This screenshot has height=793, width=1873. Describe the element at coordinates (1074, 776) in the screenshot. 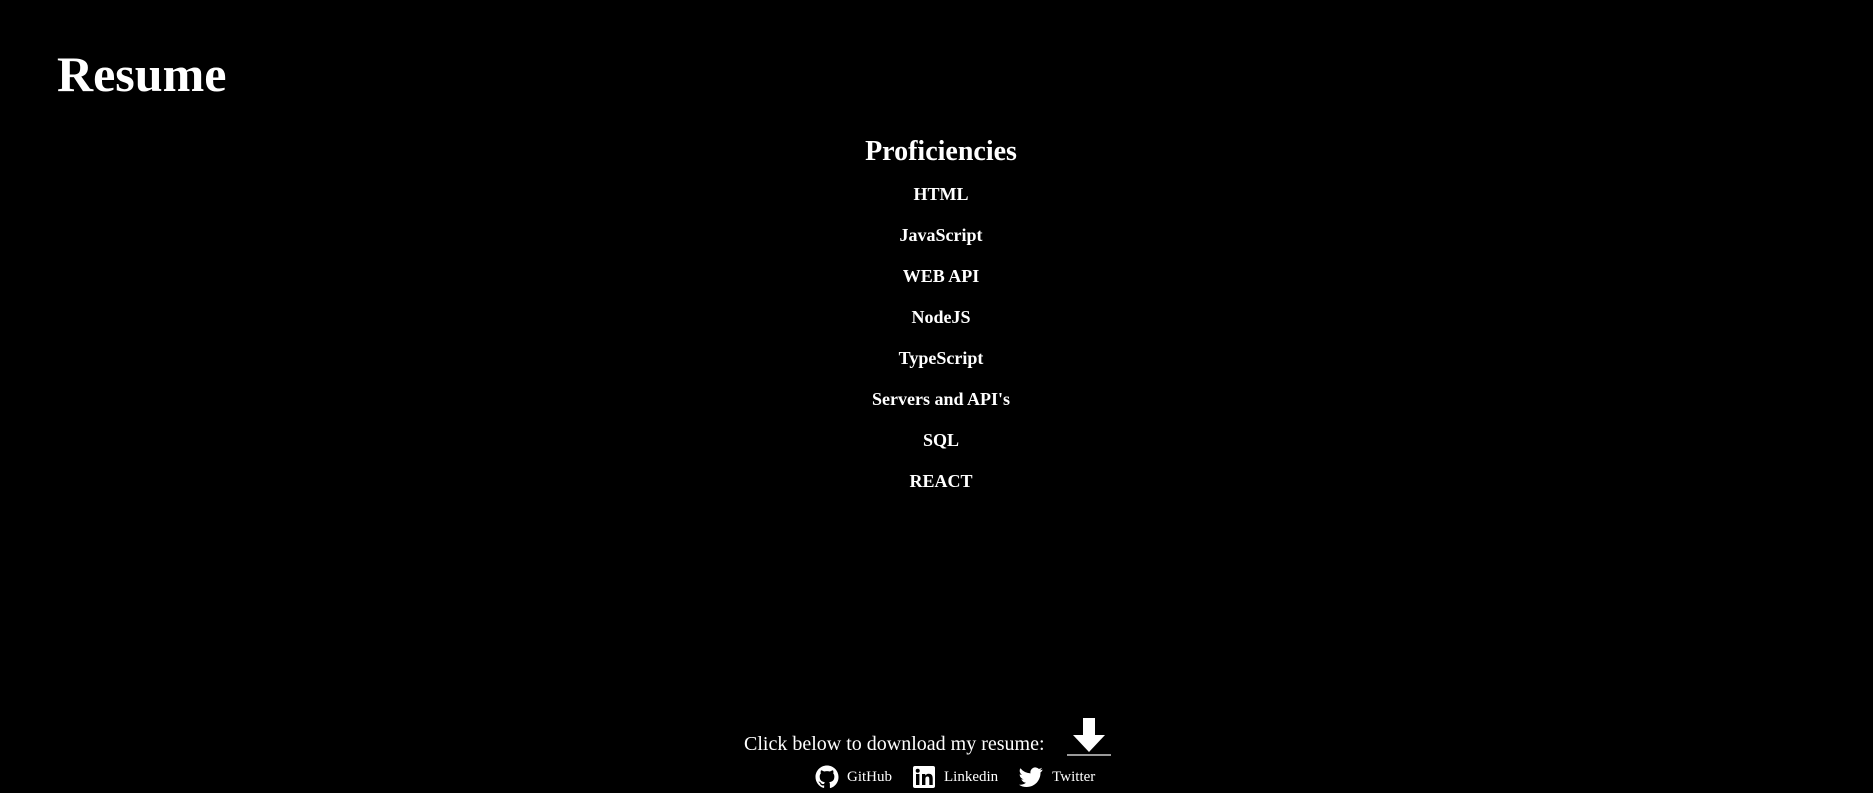

I see `twitter-label: Twitter` at that location.